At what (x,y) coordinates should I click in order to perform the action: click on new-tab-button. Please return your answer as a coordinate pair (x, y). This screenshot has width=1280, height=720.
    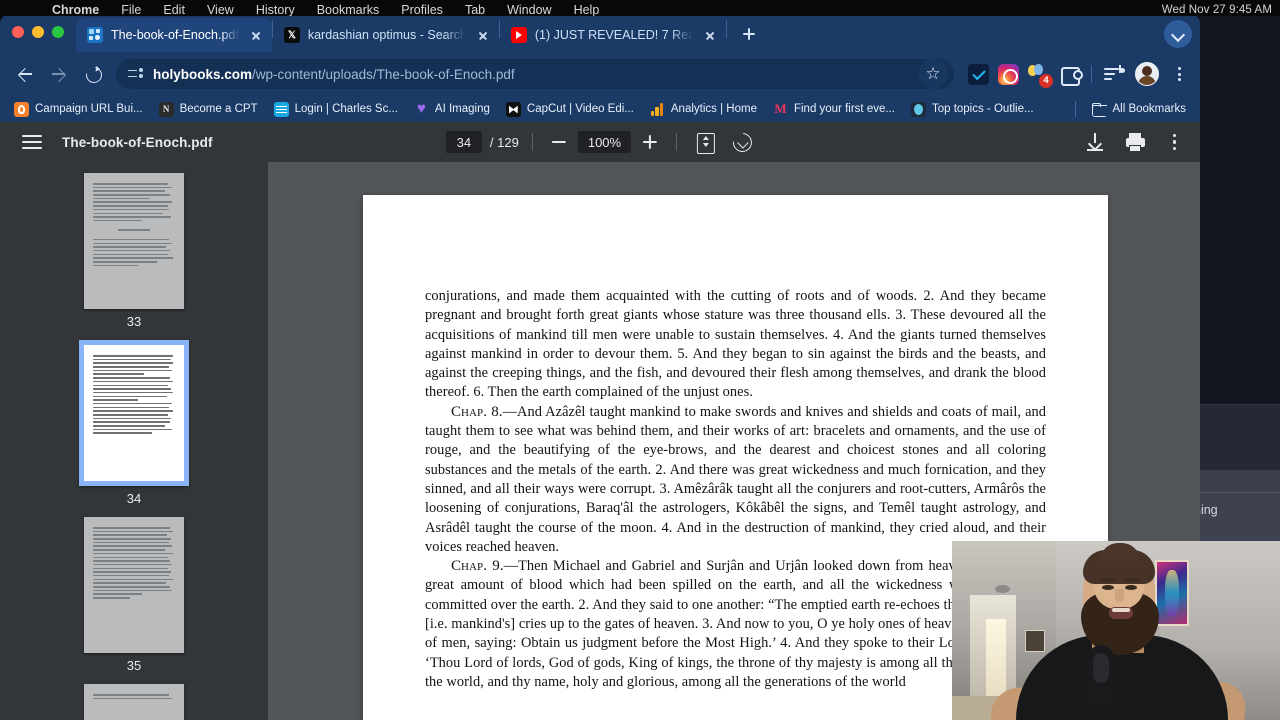
    Looking at the image, I should click on (749, 34).